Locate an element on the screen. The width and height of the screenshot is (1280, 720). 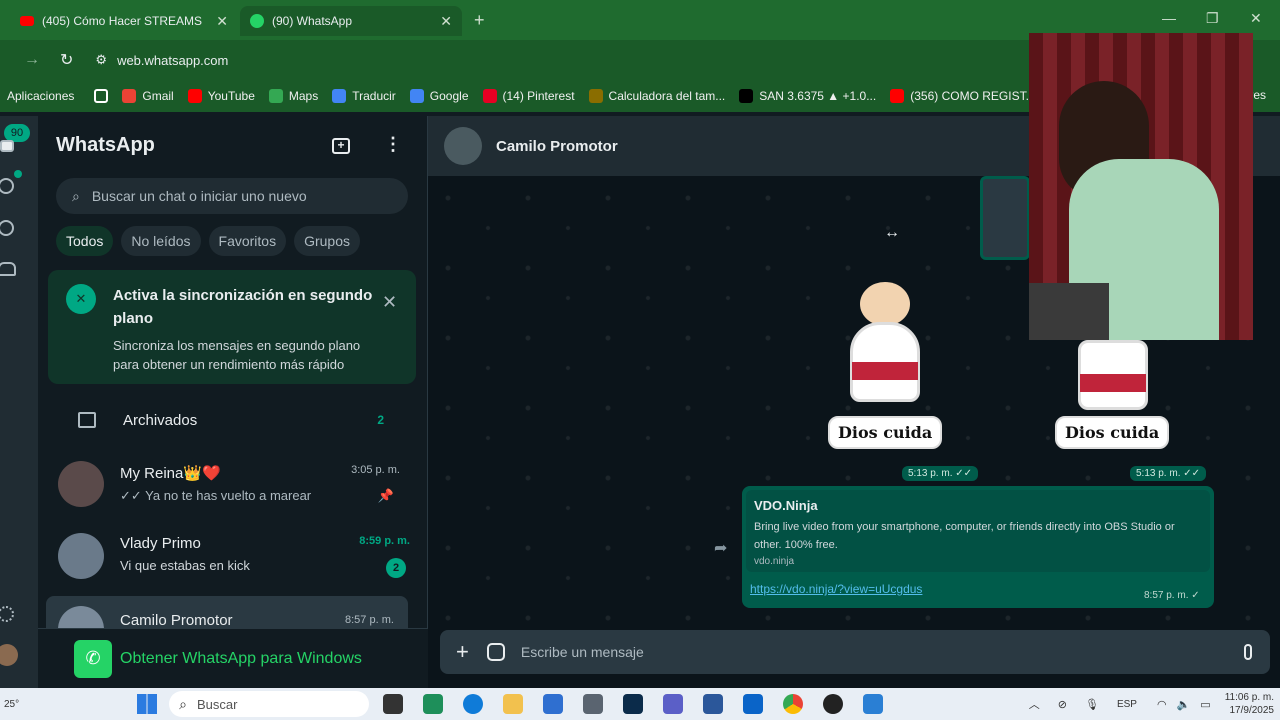
tab-youtube: (405) Cómo Hacer STREAMS en ✕ is located at coordinates (124, 21).